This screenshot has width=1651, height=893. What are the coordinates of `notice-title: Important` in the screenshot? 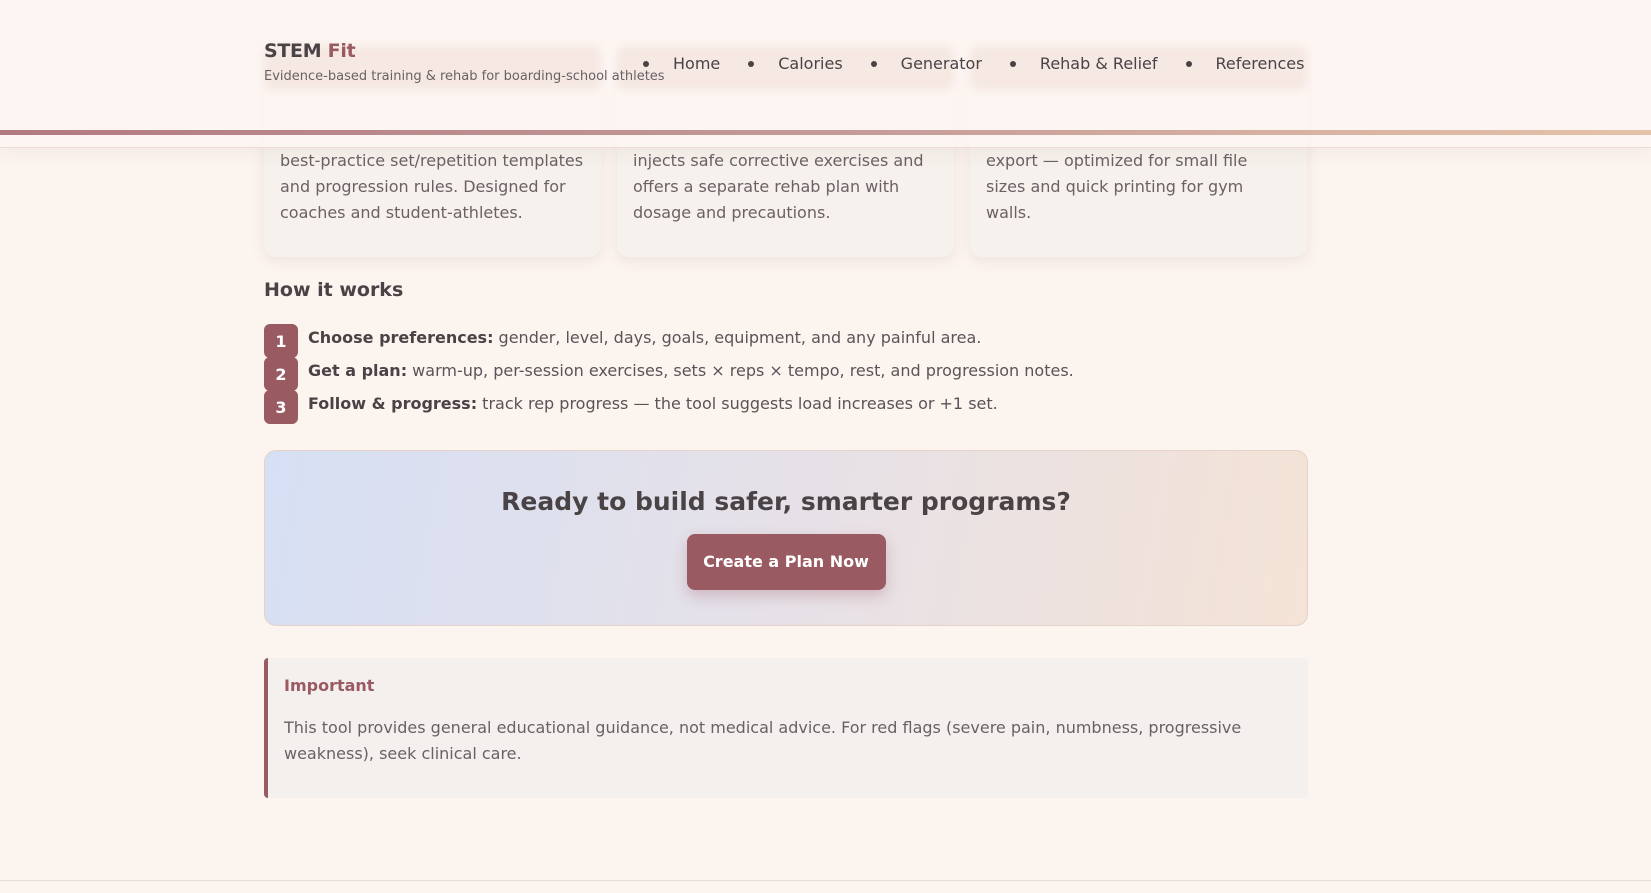 It's located at (329, 685).